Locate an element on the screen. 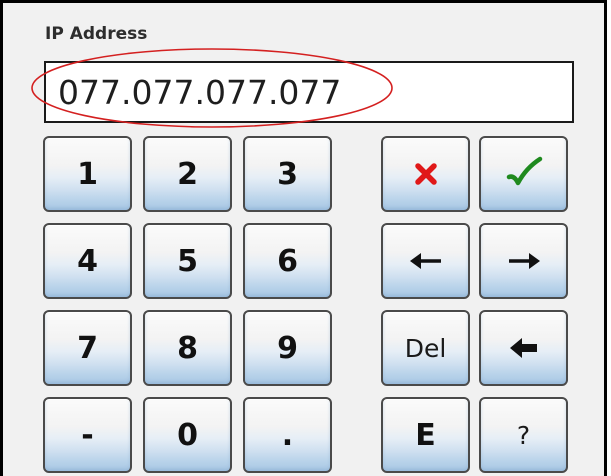 The height and width of the screenshot is (476, 611). key-5: 5 is located at coordinates (187, 261).